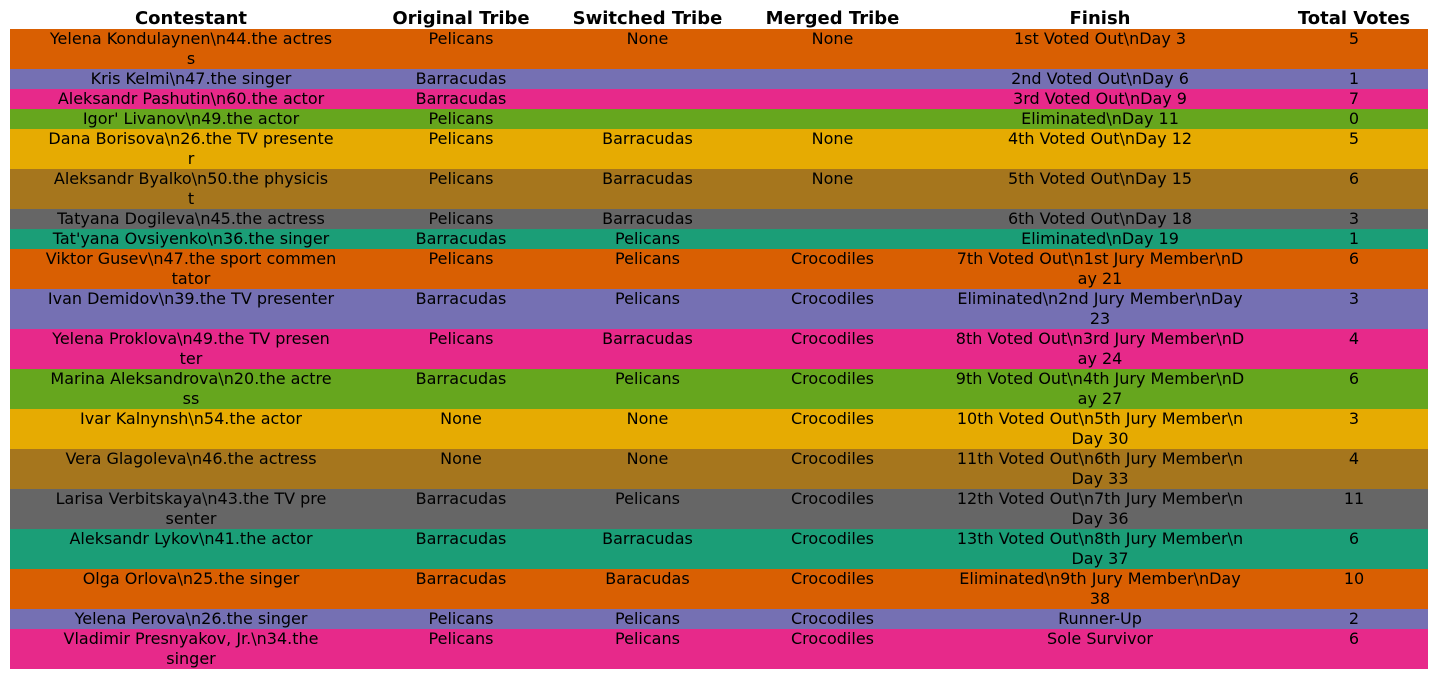 The width and height of the screenshot is (1437, 679). Describe the element at coordinates (1100, 638) in the screenshot. I see `cell-finish: Sole Survivor` at that location.